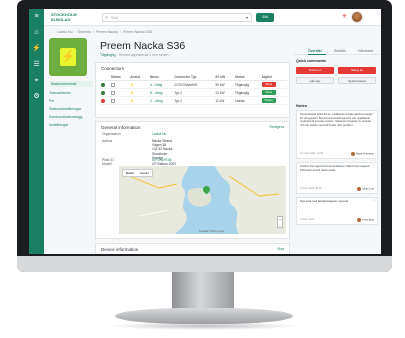  What do you see at coordinates (71, 93) in the screenshot?
I see `sidebar-item: Transaktioner` at bounding box center [71, 93].